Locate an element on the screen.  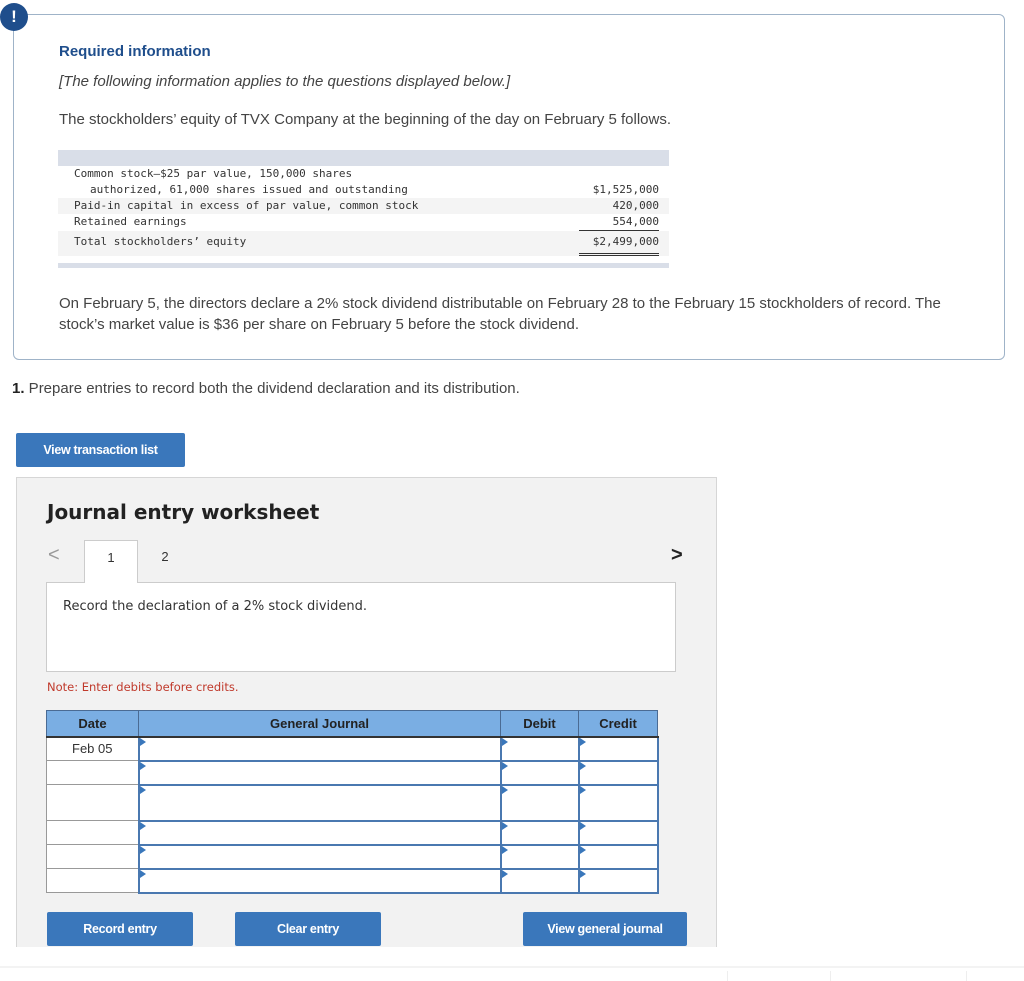
view-general-journal-button: View general journal is located at coordinates (605, 929).